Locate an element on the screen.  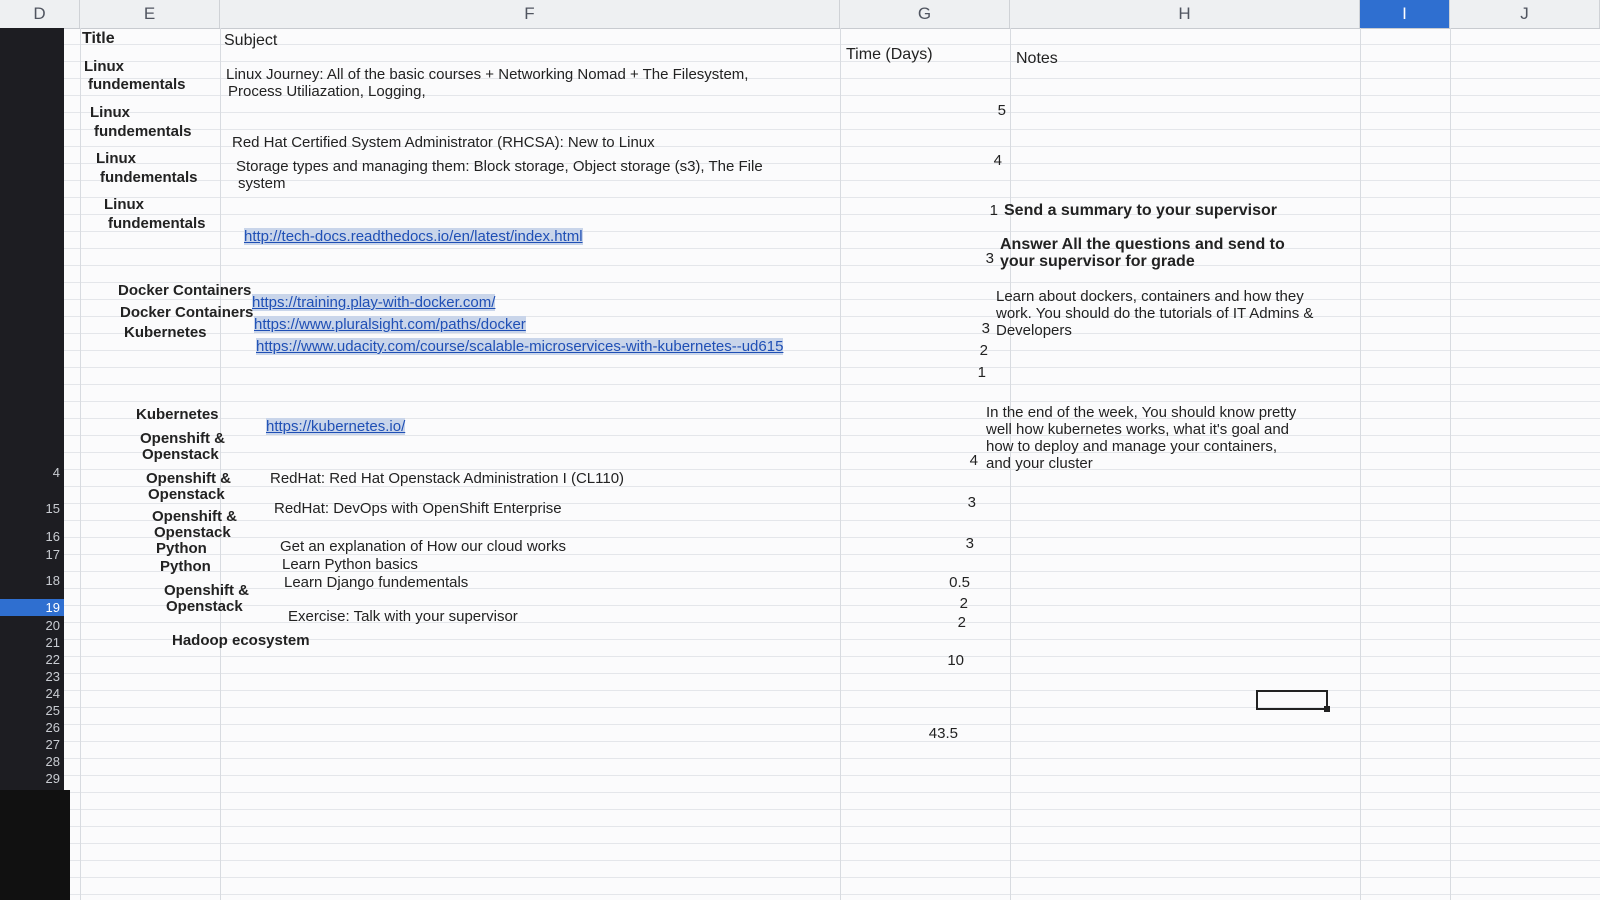
subject-cell: Learn Django fundementals is located at coordinates (376, 582).